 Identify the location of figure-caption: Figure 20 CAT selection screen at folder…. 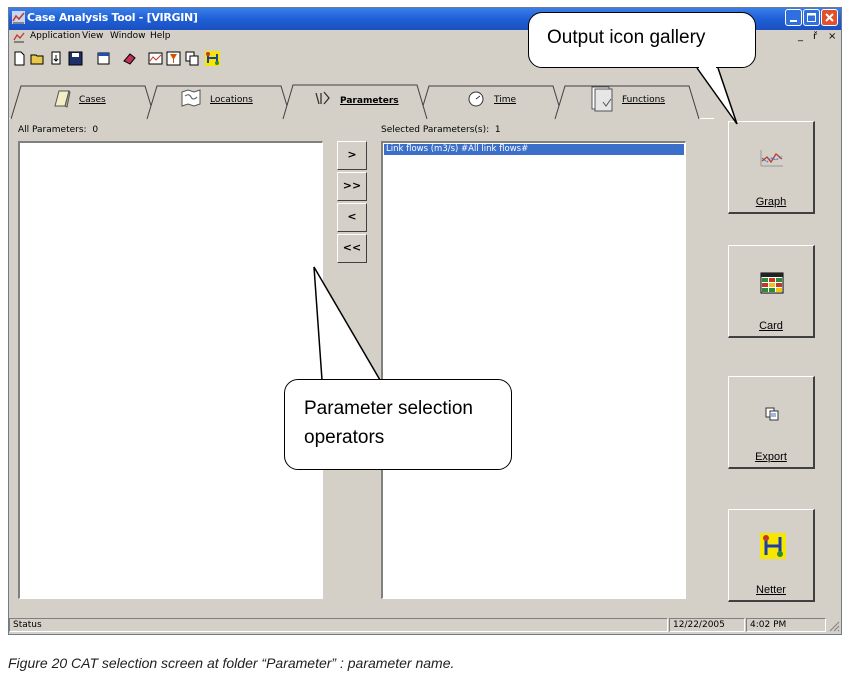
(231, 663).